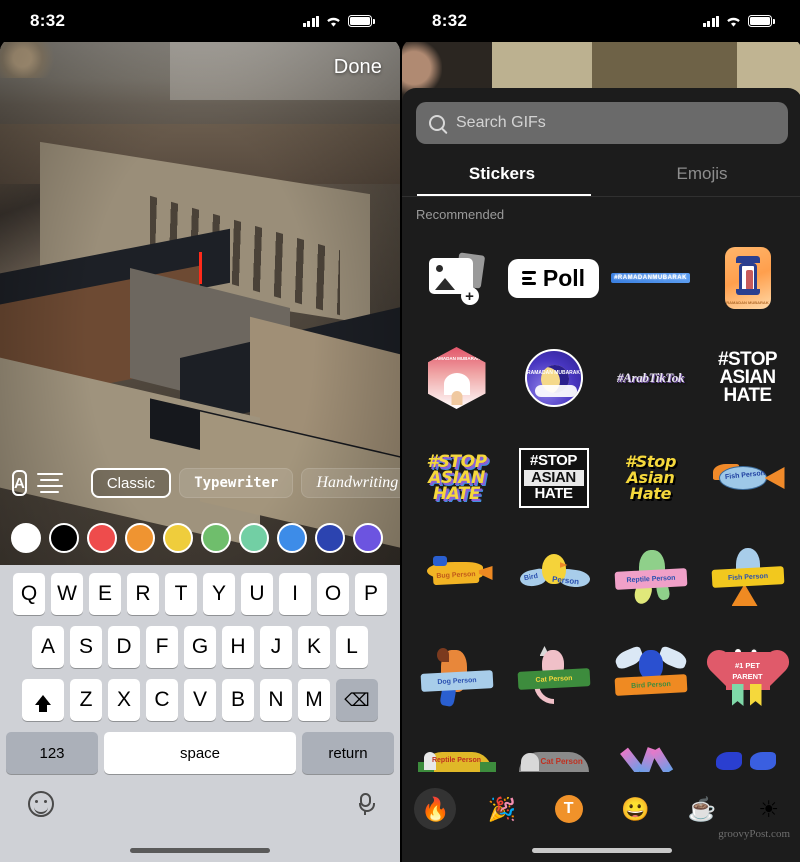  I want to click on stop-asian-hate-yellow-3d-sticker: #STOP ASIAN HATE, so click(456, 478).